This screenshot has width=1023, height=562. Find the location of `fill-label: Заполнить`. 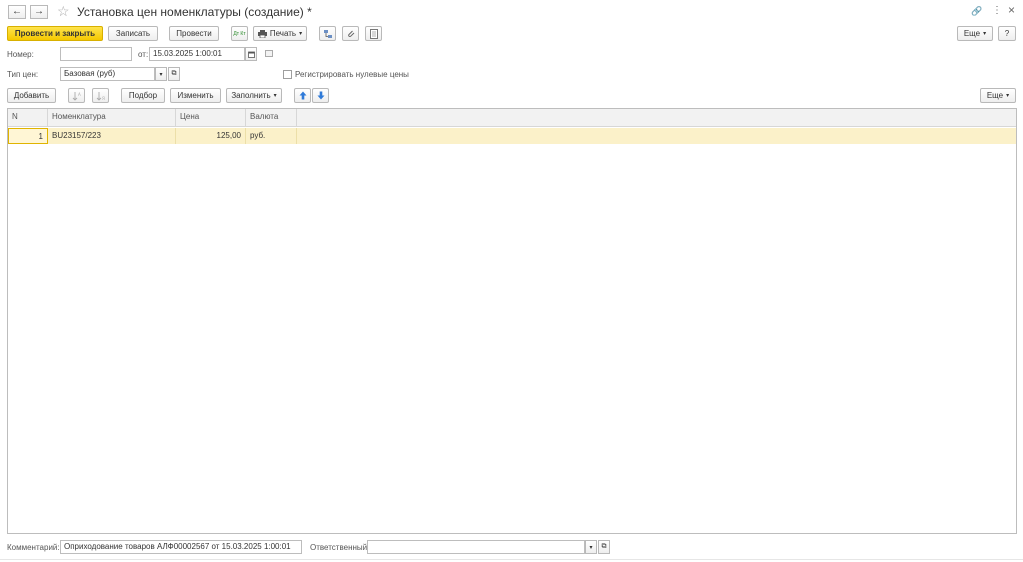

fill-label: Заполнить is located at coordinates (251, 95).